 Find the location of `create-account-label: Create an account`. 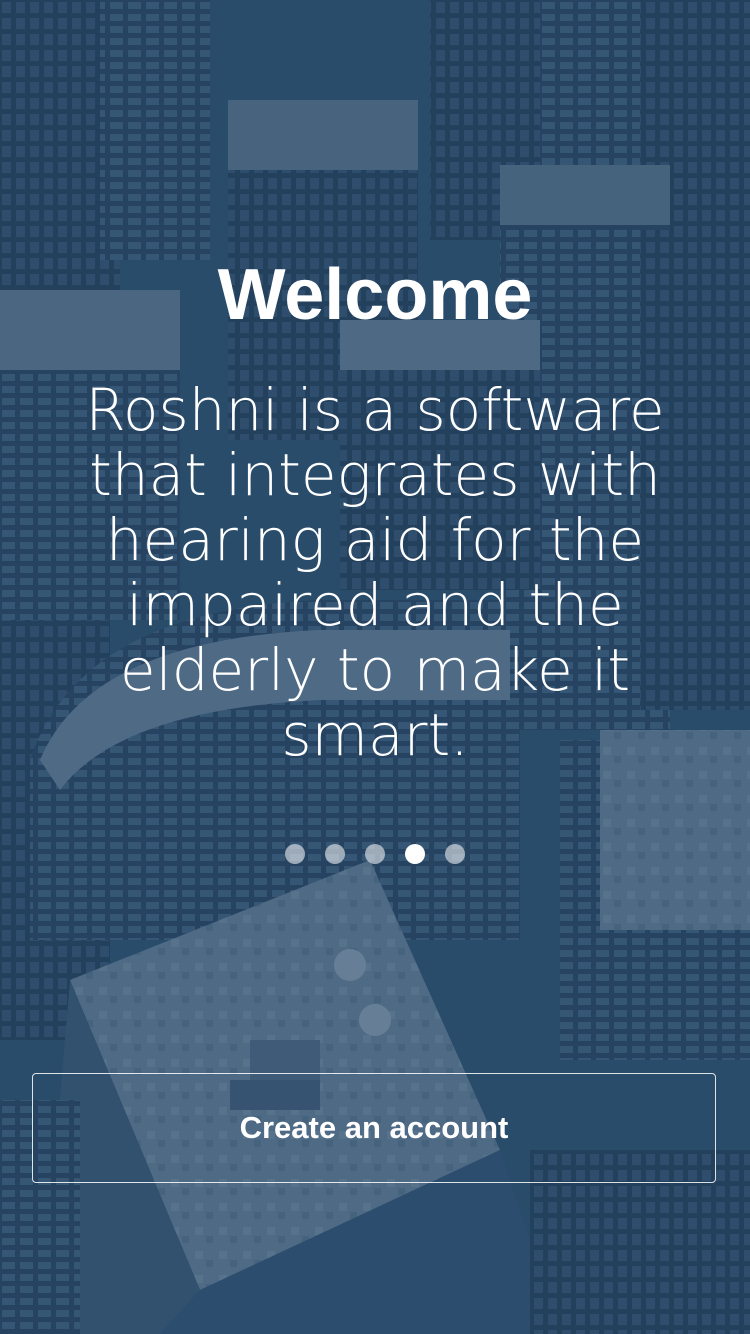

create-account-label: Create an account is located at coordinates (374, 1127).